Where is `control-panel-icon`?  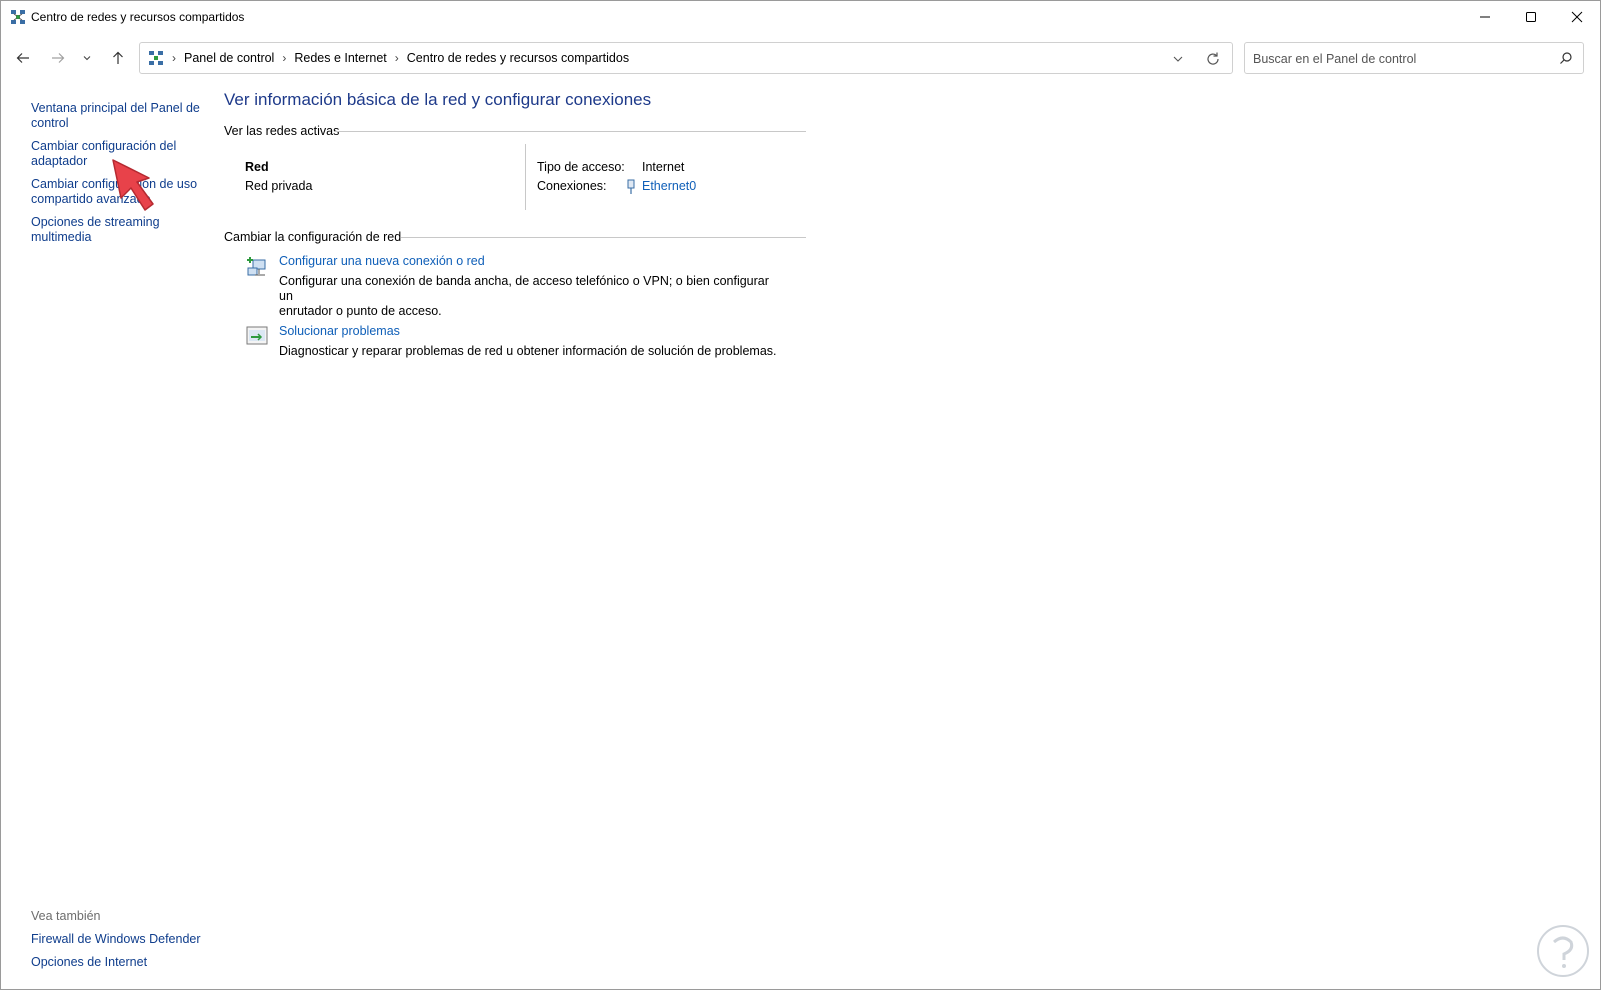
control-panel-icon is located at coordinates (156, 58).